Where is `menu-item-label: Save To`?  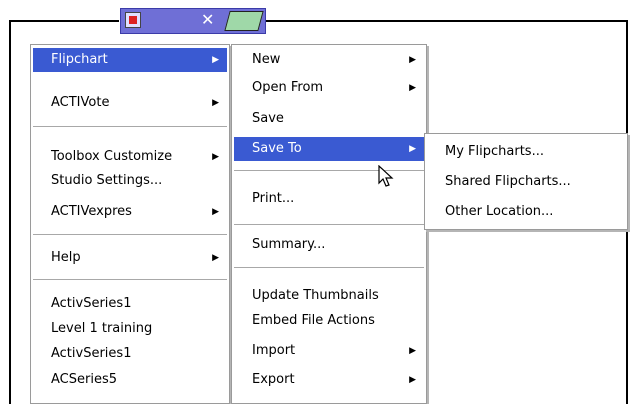 menu-item-label: Save To is located at coordinates (277, 148).